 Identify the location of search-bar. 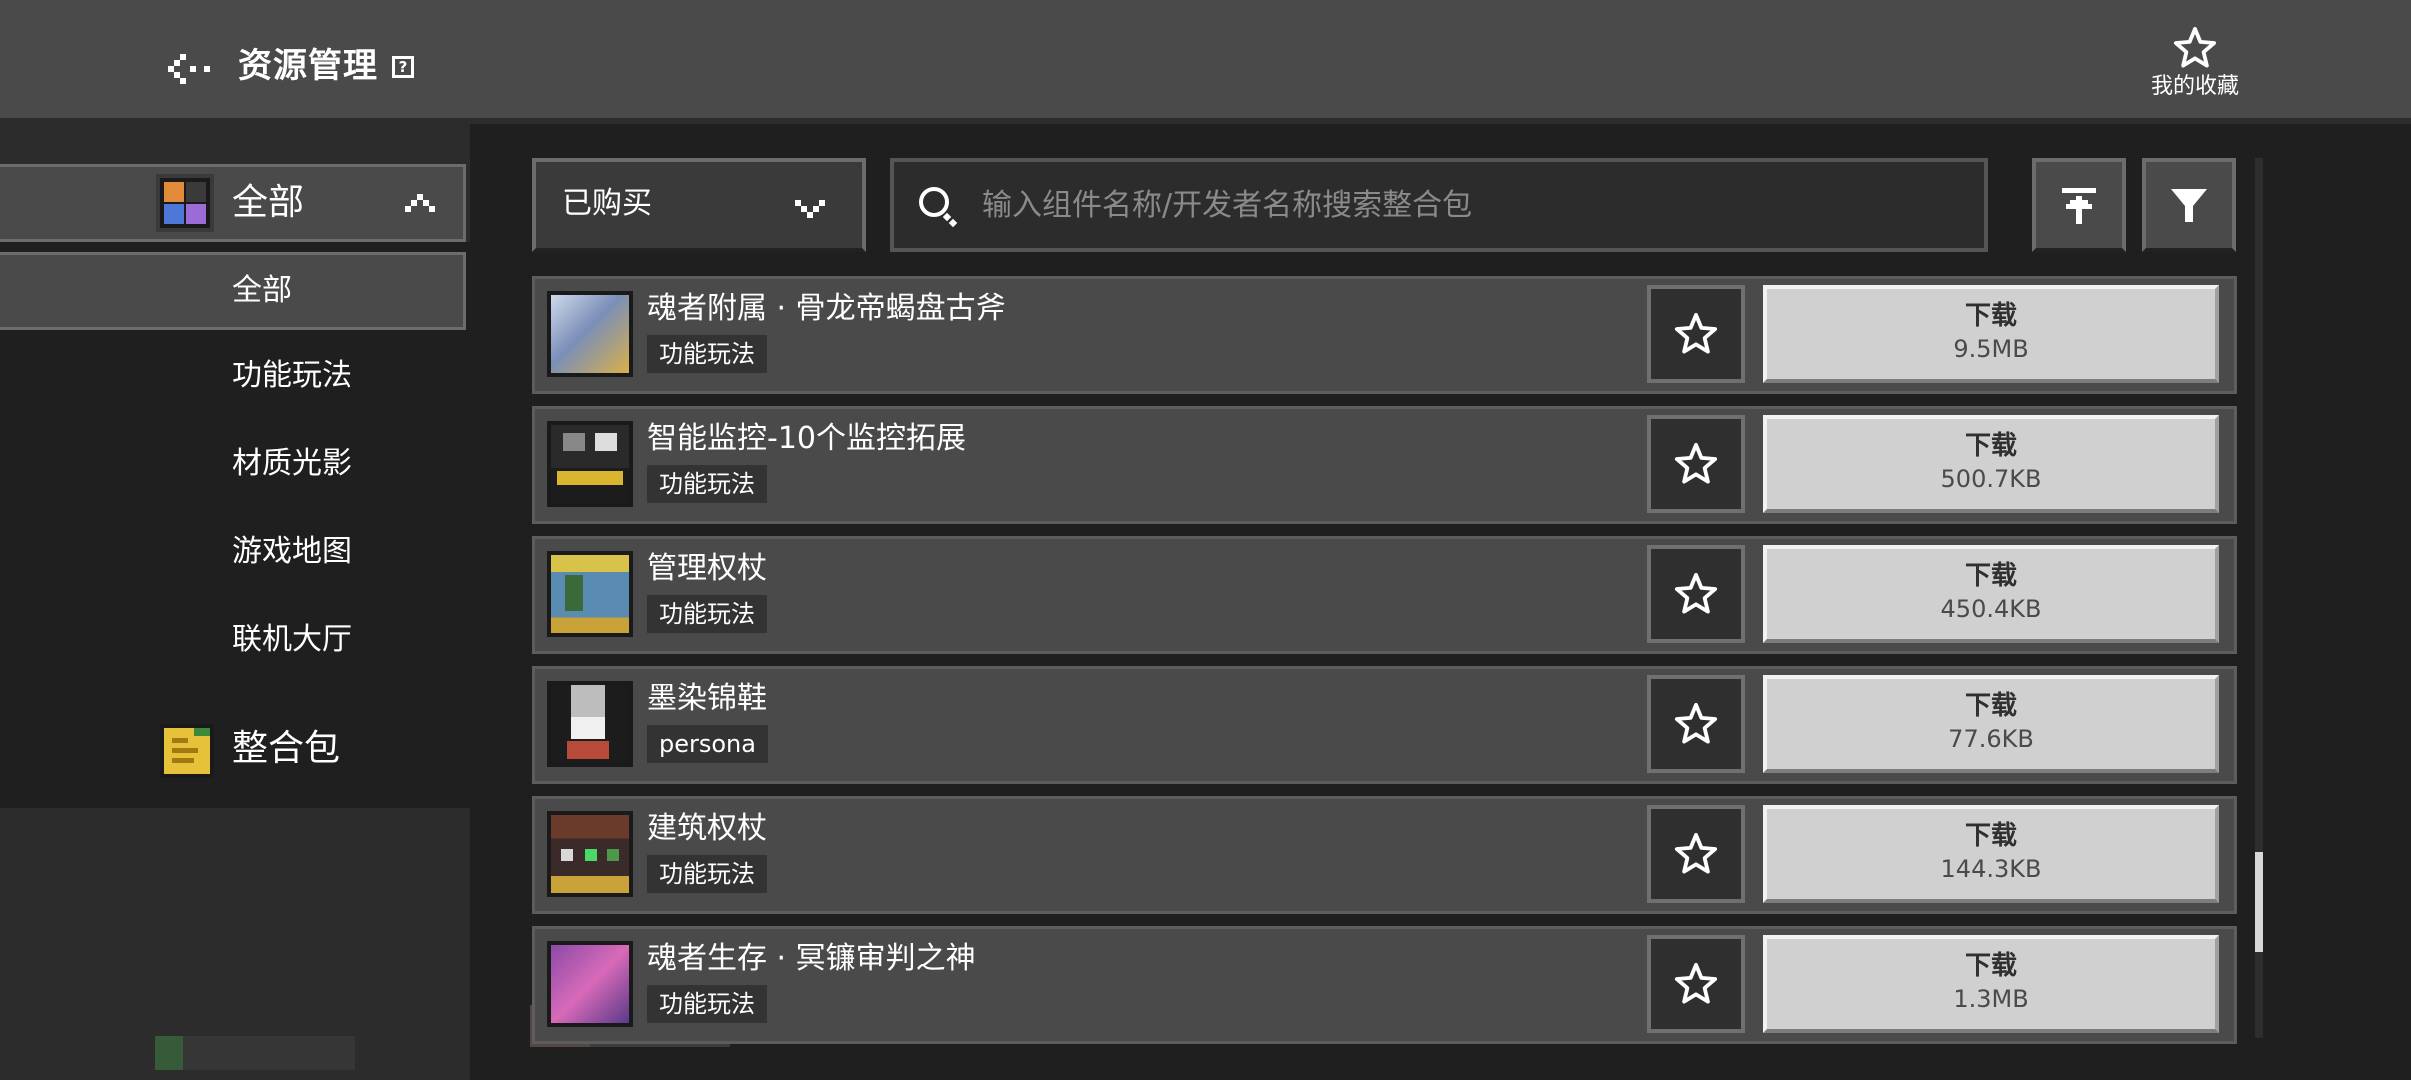
(1439, 205).